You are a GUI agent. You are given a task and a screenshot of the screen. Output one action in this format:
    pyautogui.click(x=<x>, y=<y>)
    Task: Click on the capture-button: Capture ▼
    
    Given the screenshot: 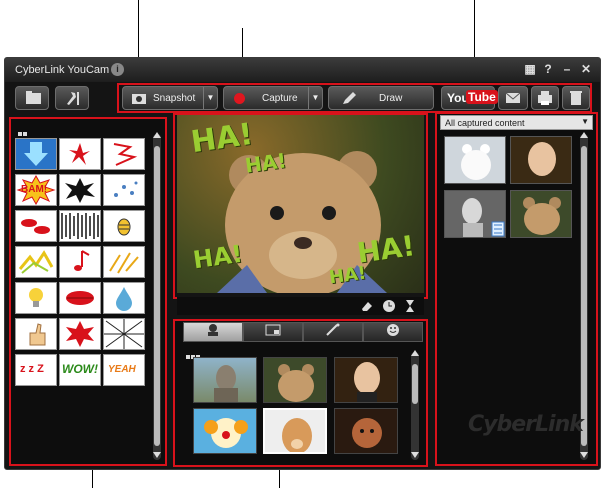 What is the action you would take?
    pyautogui.click(x=273, y=98)
    